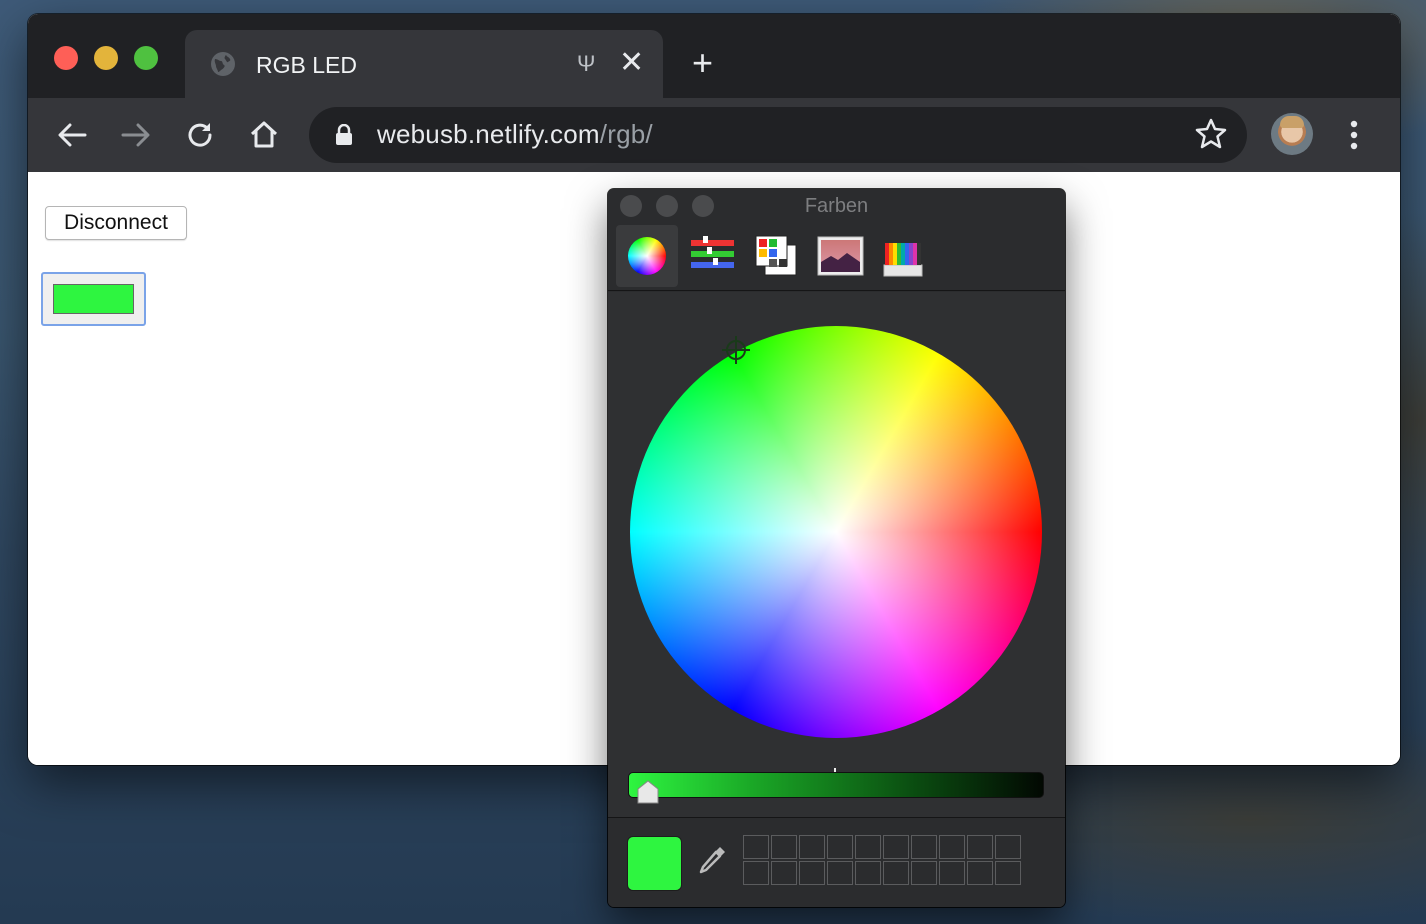 Image resolution: width=1426 pixels, height=924 pixels. Describe the element at coordinates (200, 135) in the screenshot. I see `reload-icon` at that location.